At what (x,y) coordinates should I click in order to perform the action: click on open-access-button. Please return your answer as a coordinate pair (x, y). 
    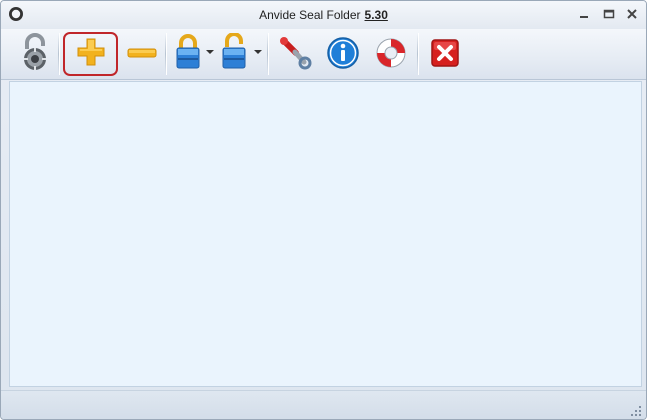
    Looking at the image, I should click on (234, 53).